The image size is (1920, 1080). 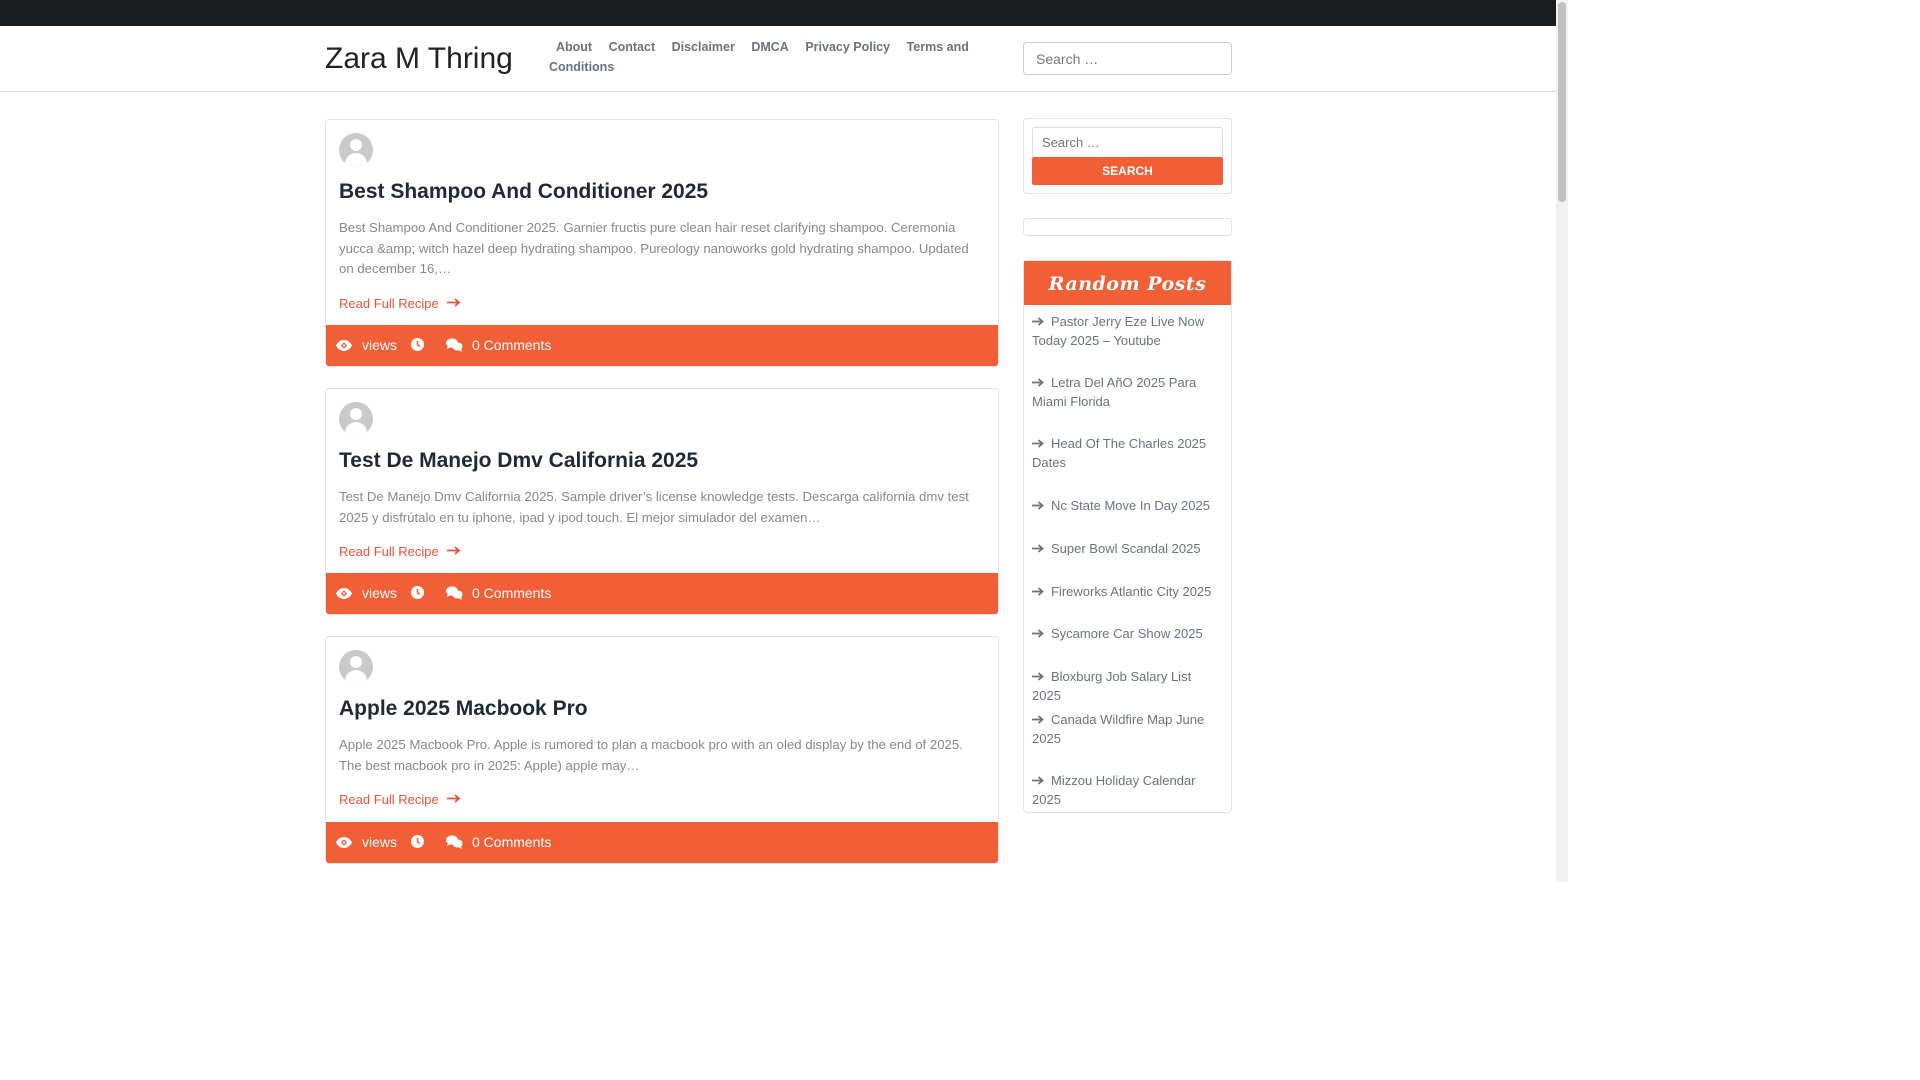 What do you see at coordinates (1127, 283) in the screenshot?
I see `random-posts-heading: Random Posts` at bounding box center [1127, 283].